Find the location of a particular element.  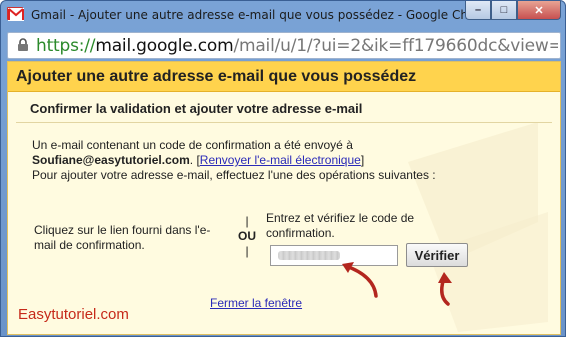

arrow-to-verify-icon is located at coordinates (445, 289).